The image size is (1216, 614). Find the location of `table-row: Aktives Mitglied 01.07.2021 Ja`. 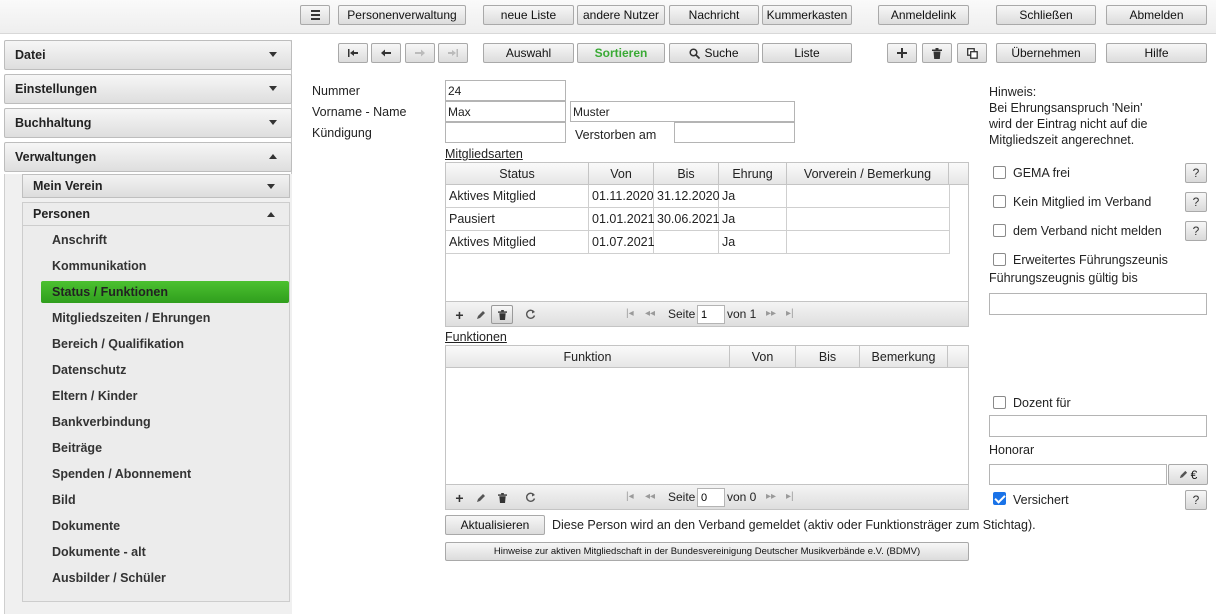

table-row: Aktives Mitglied 01.07.2021 Ja is located at coordinates (698, 242).